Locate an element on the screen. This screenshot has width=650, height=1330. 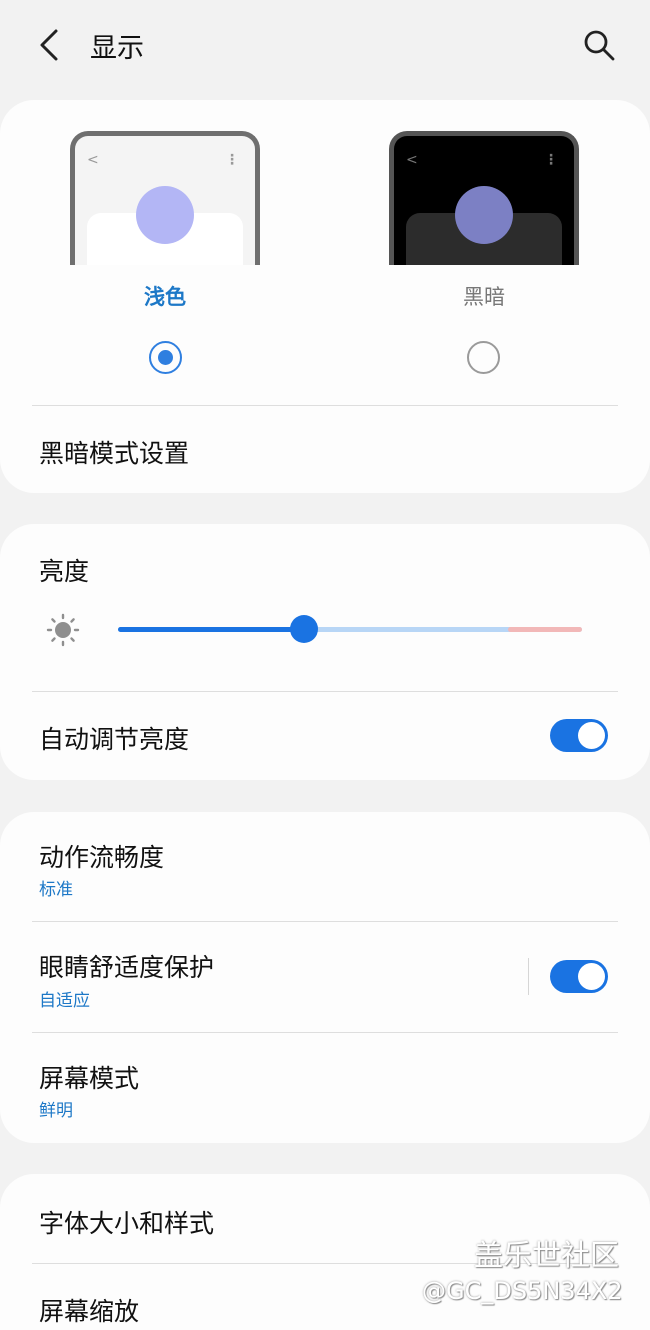
auto-brightness-label: 自动调节亮度 is located at coordinates (114, 739).